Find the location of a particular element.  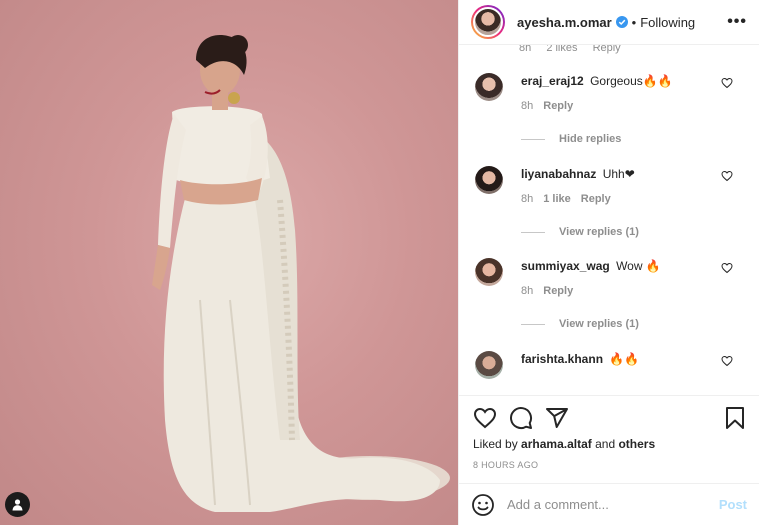

post-timestamp: 8 HOURS AGO is located at coordinates (505, 465).